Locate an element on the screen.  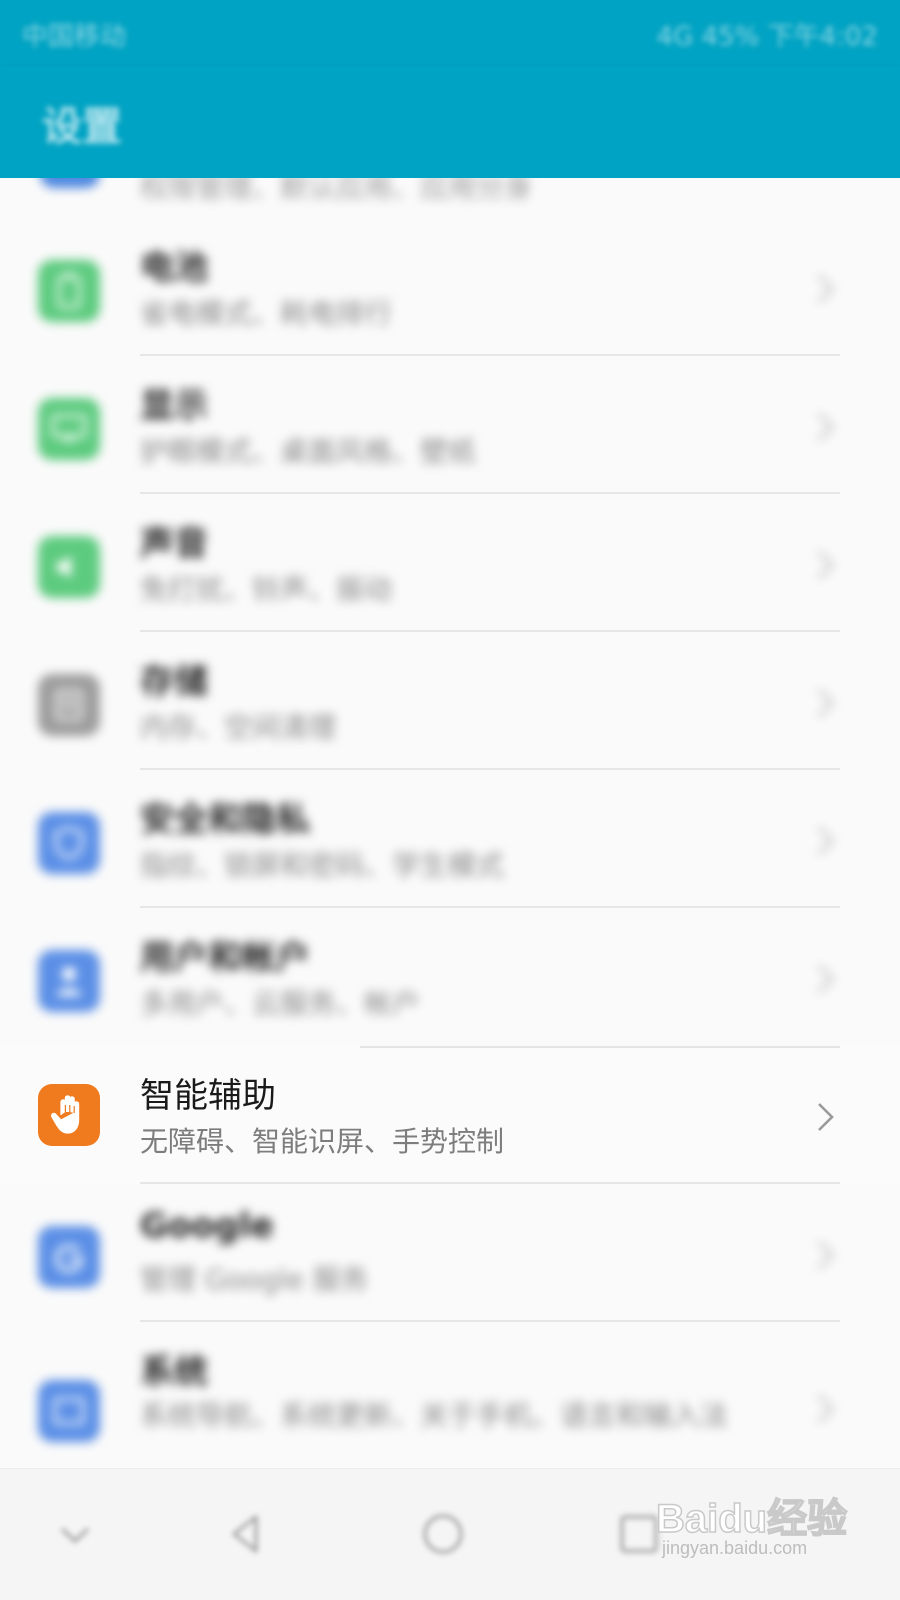
google-icon is located at coordinates (69, 1257).